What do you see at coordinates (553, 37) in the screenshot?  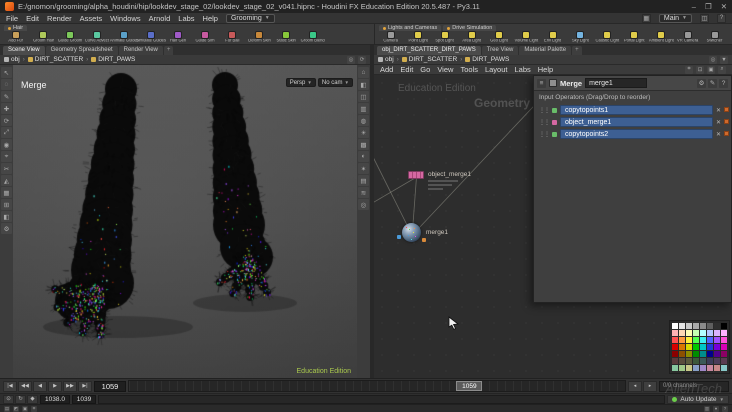 I see `shelf-tool-env-light: Env Light` at bounding box center [553, 37].